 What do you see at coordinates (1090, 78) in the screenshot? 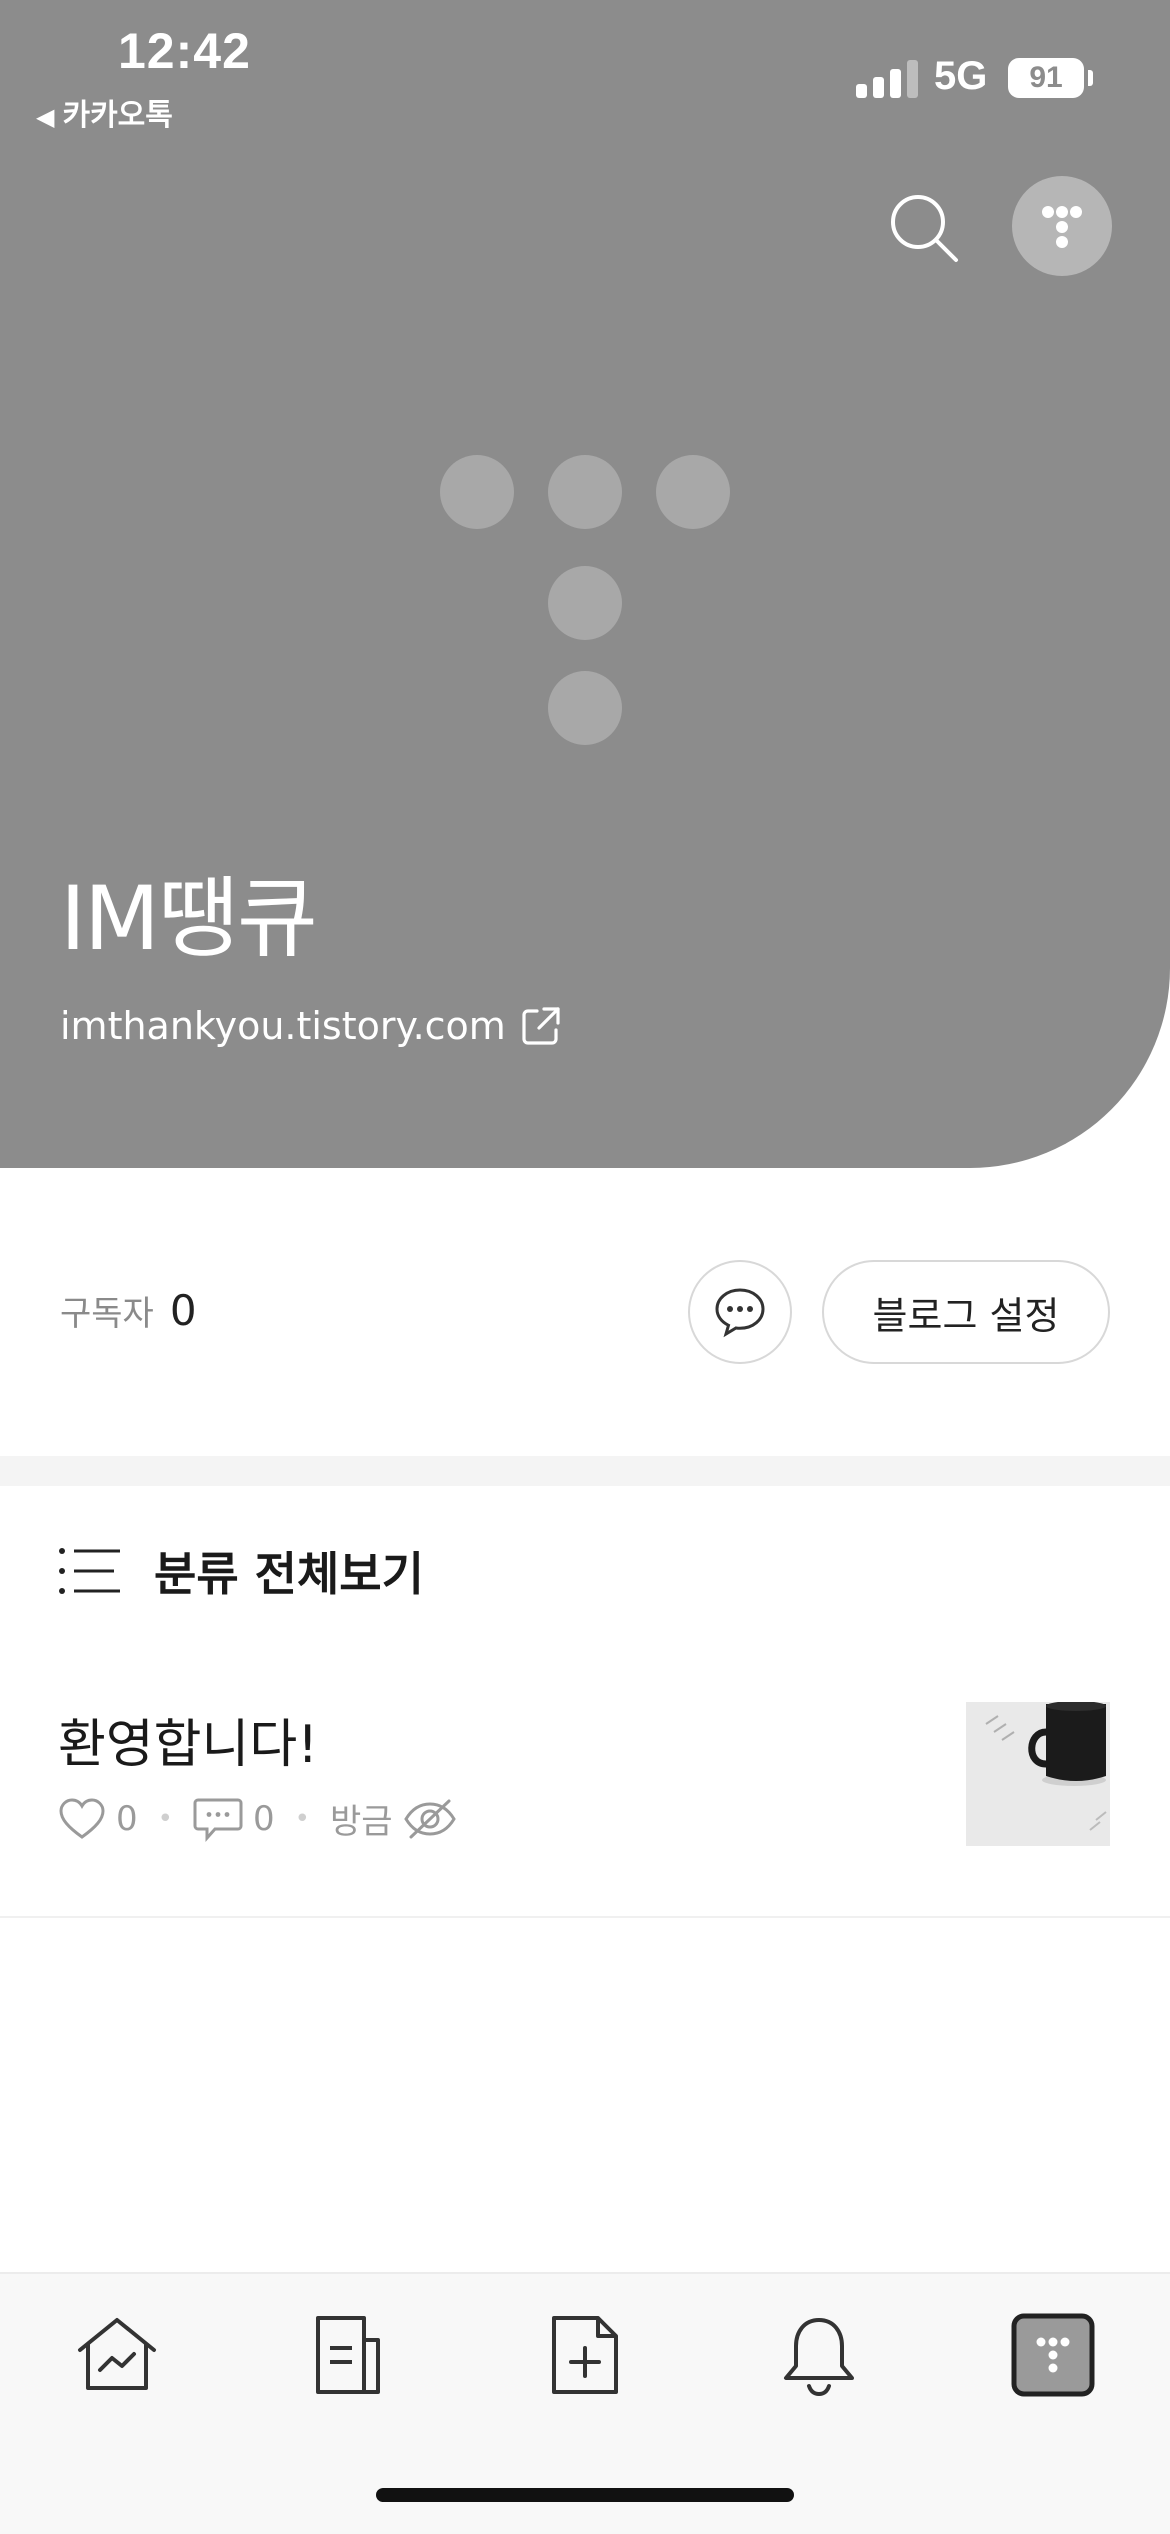
I see `battery-nub` at bounding box center [1090, 78].